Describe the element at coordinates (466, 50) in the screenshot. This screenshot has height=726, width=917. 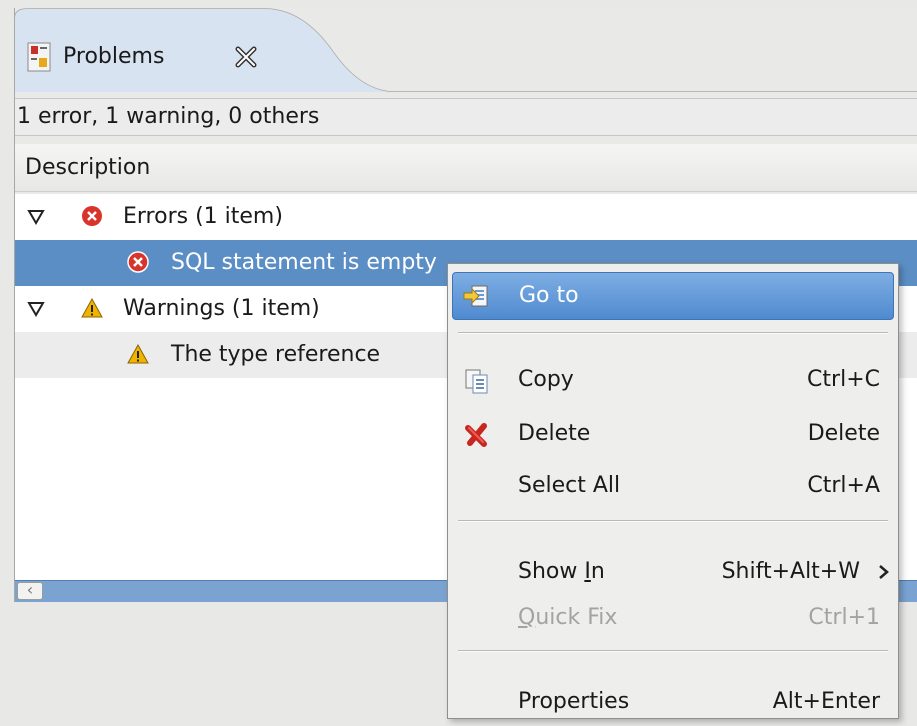
I see `tab-bar: Problems` at that location.